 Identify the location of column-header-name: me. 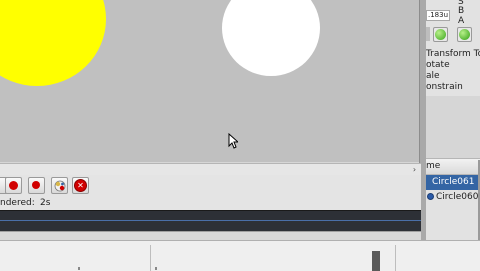
(433, 166).